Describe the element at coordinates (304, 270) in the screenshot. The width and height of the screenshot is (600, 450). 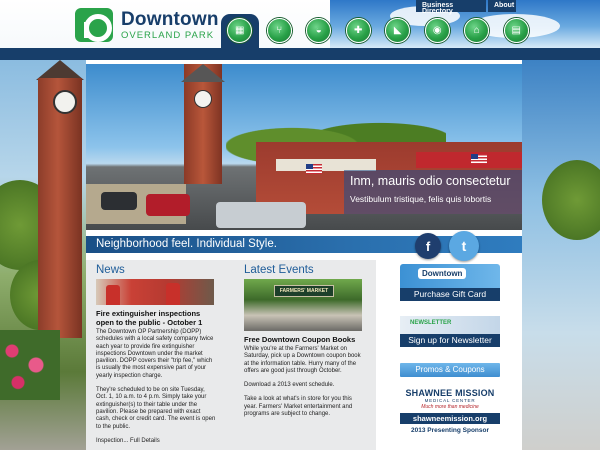
I see `events-heading: Latest Events` at that location.